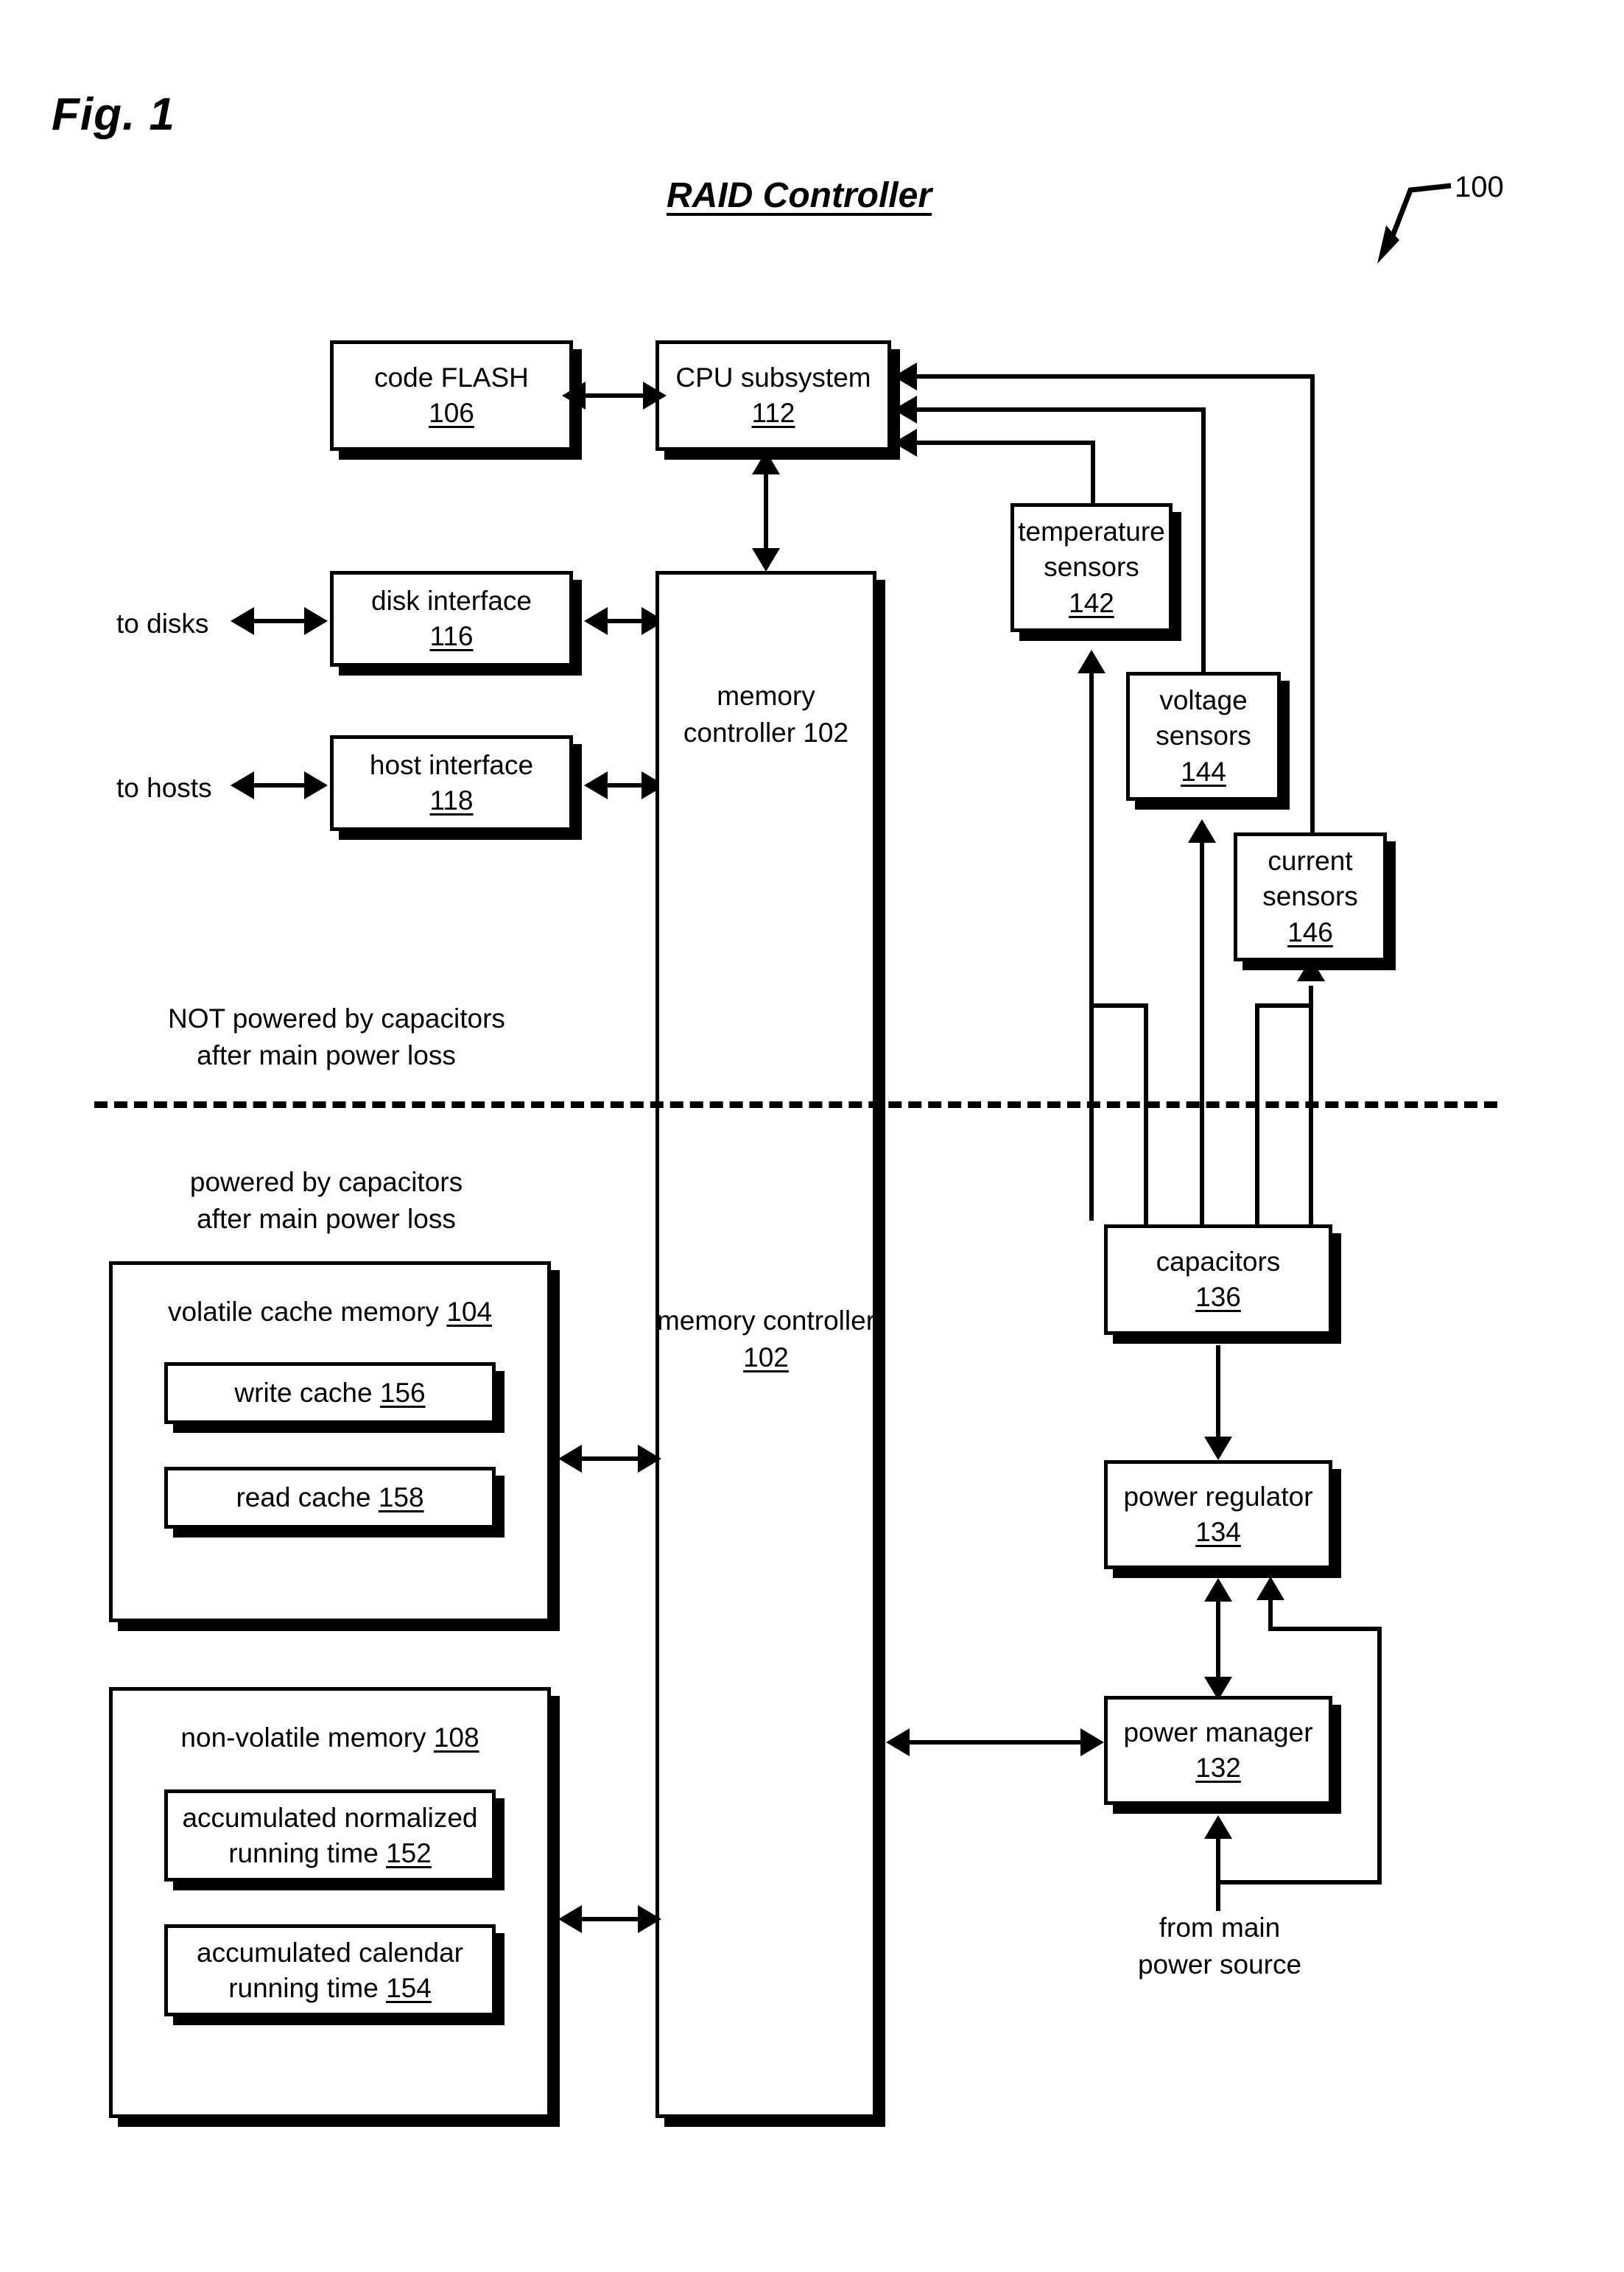 Image resolution: width=1624 pixels, height=2272 pixels. Describe the element at coordinates (303, 1497) in the screenshot. I see `block-title: read cache` at that location.